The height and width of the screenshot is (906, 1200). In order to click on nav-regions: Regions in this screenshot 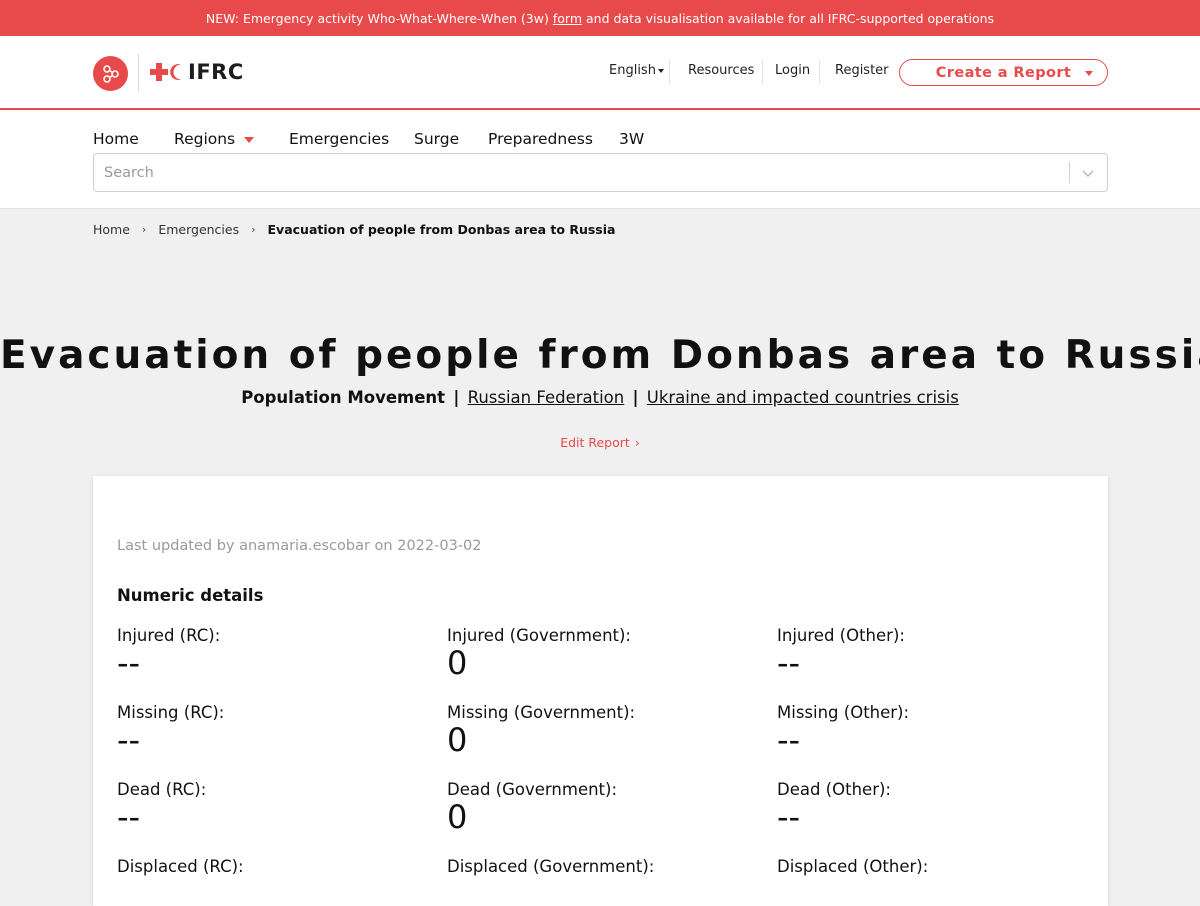, I will do `click(214, 139)`.